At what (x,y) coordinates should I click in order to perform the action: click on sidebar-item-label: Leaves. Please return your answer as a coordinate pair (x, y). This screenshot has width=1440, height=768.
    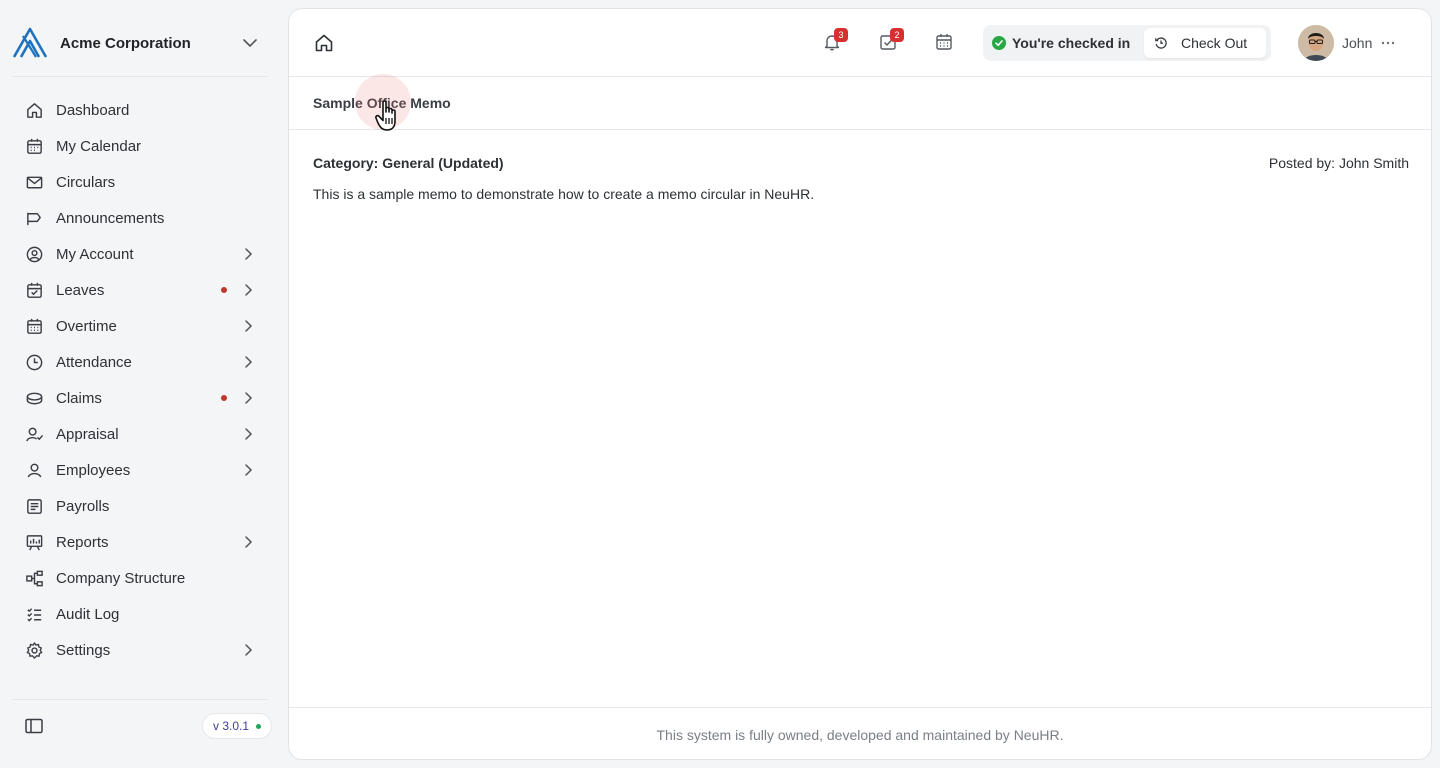
    Looking at the image, I should click on (80, 290).